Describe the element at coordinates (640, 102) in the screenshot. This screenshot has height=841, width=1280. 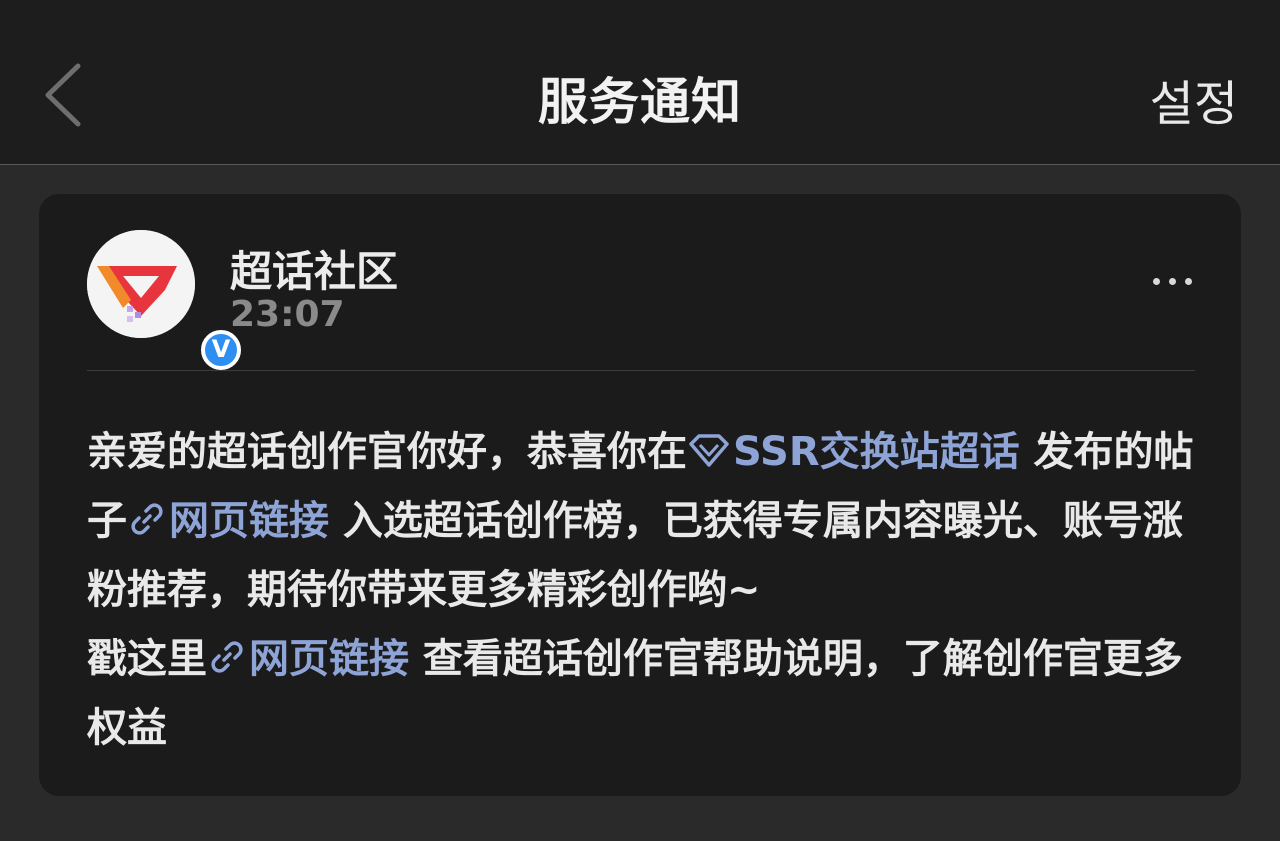
I see `page-title: 服务通知` at that location.